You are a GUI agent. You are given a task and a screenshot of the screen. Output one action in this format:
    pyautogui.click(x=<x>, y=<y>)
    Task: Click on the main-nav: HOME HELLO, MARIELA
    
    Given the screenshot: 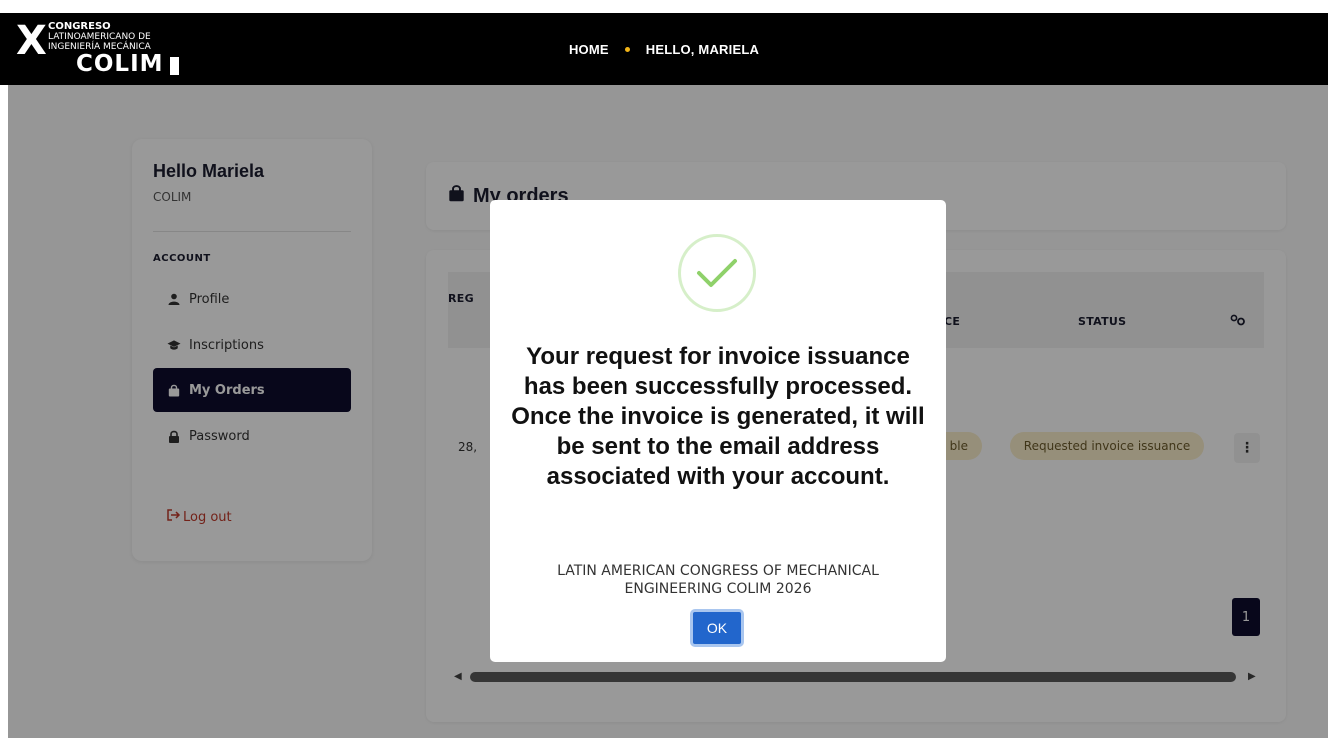 What is the action you would take?
    pyautogui.click(x=664, y=49)
    